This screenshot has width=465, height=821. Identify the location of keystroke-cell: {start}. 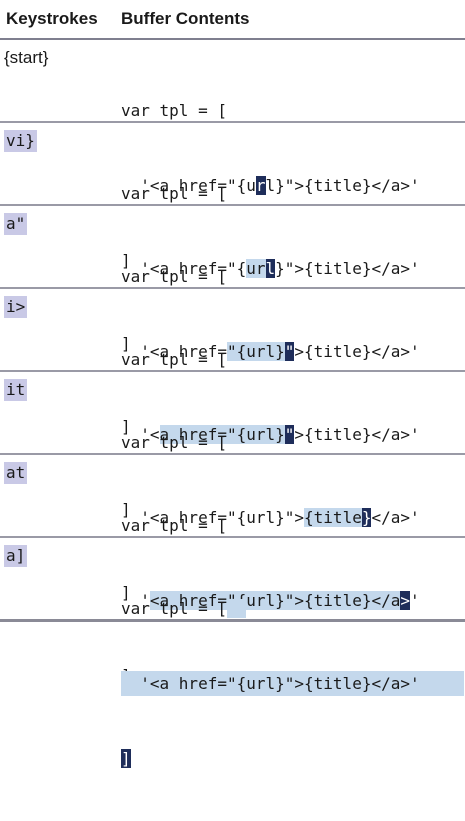
(26, 57).